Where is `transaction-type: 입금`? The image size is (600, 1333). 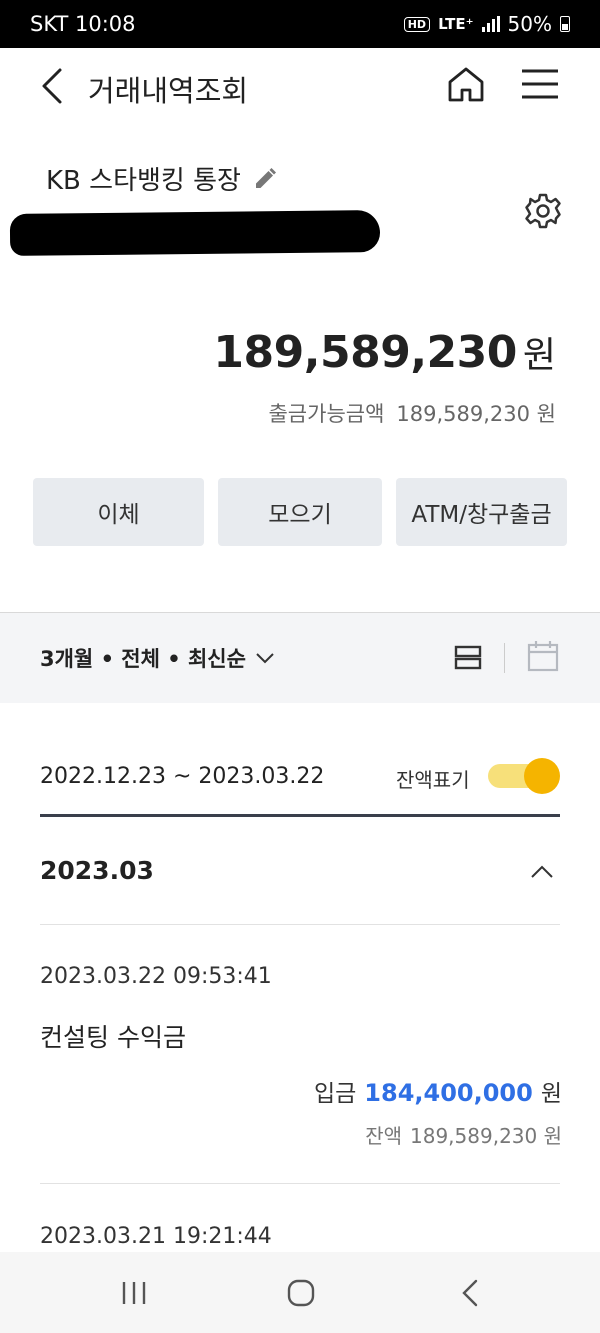 transaction-type: 입금 is located at coordinates (335, 1094).